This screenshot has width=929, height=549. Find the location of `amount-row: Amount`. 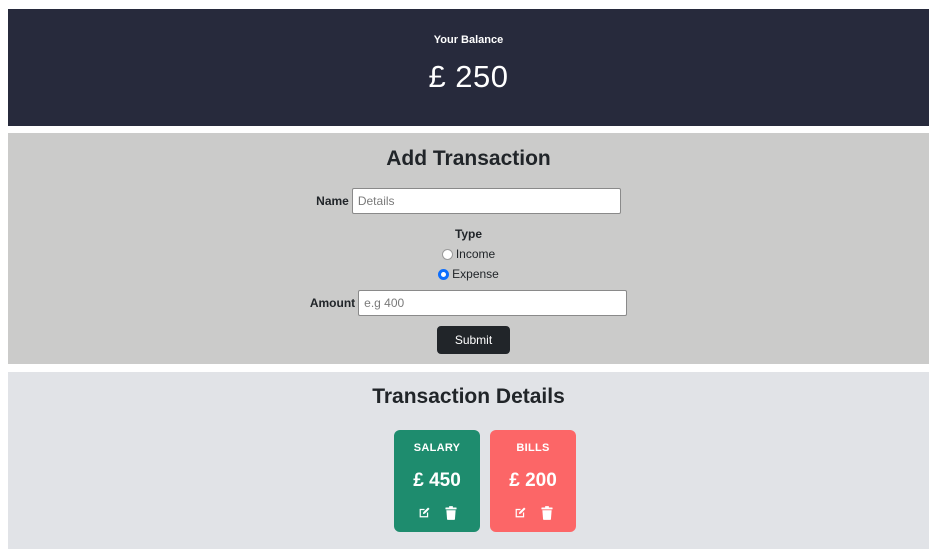

amount-row: Amount is located at coordinates (468, 303).